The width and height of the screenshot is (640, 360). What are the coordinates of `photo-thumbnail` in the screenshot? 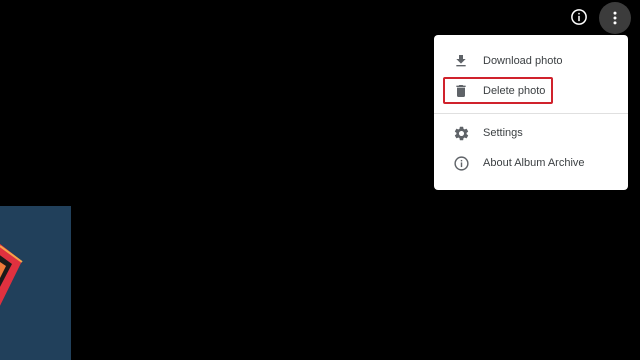 It's located at (35, 283).